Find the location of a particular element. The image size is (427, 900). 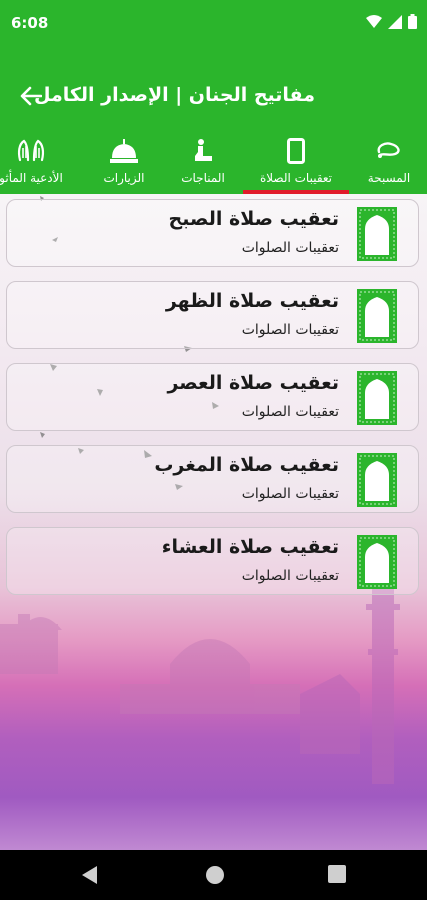

tab-label: المناجات is located at coordinates (203, 178).